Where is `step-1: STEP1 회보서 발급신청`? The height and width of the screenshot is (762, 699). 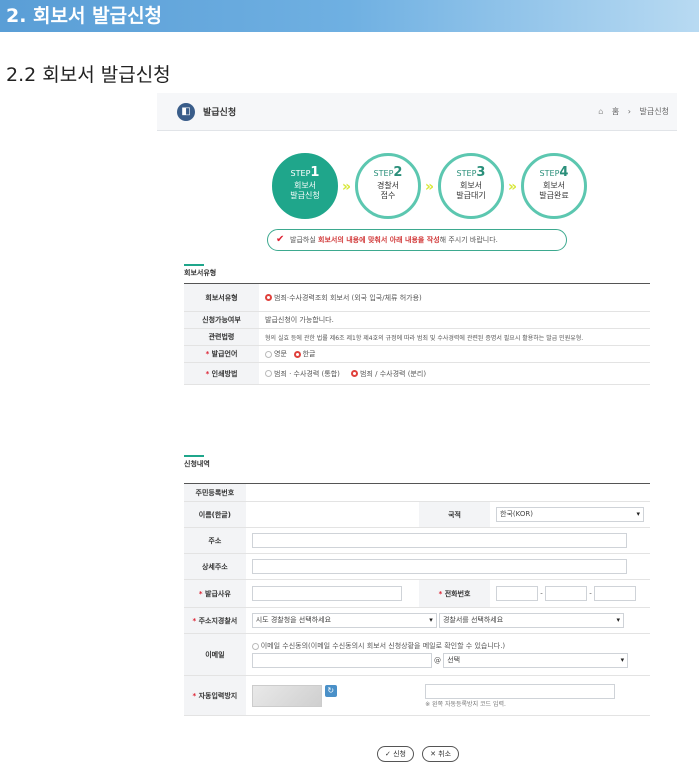 step-1: STEP1 회보서 발급신청 is located at coordinates (305, 186).